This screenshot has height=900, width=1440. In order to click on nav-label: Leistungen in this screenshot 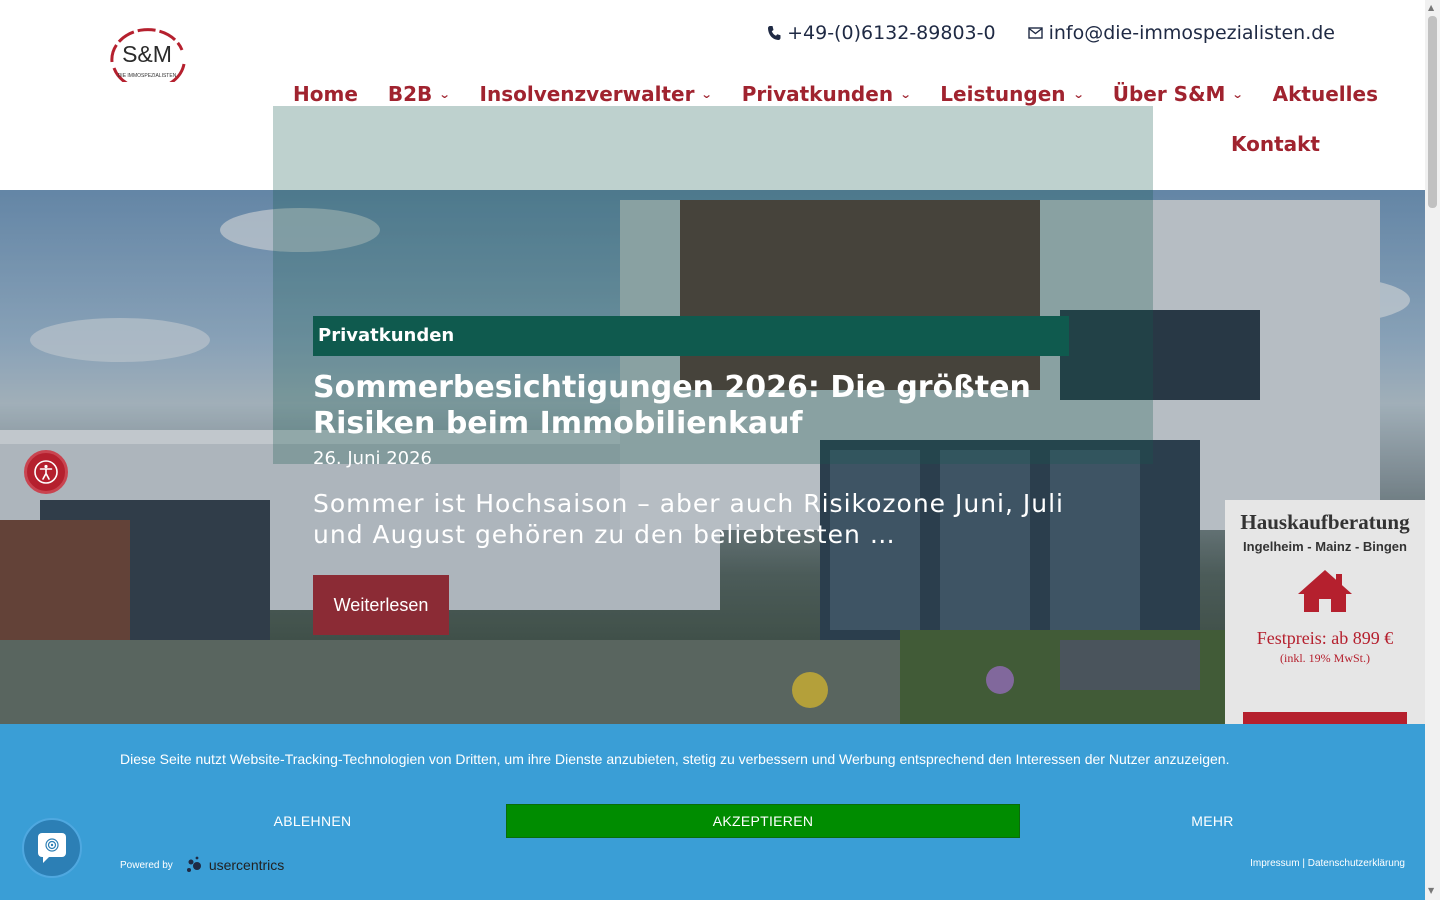, I will do `click(1003, 94)`.